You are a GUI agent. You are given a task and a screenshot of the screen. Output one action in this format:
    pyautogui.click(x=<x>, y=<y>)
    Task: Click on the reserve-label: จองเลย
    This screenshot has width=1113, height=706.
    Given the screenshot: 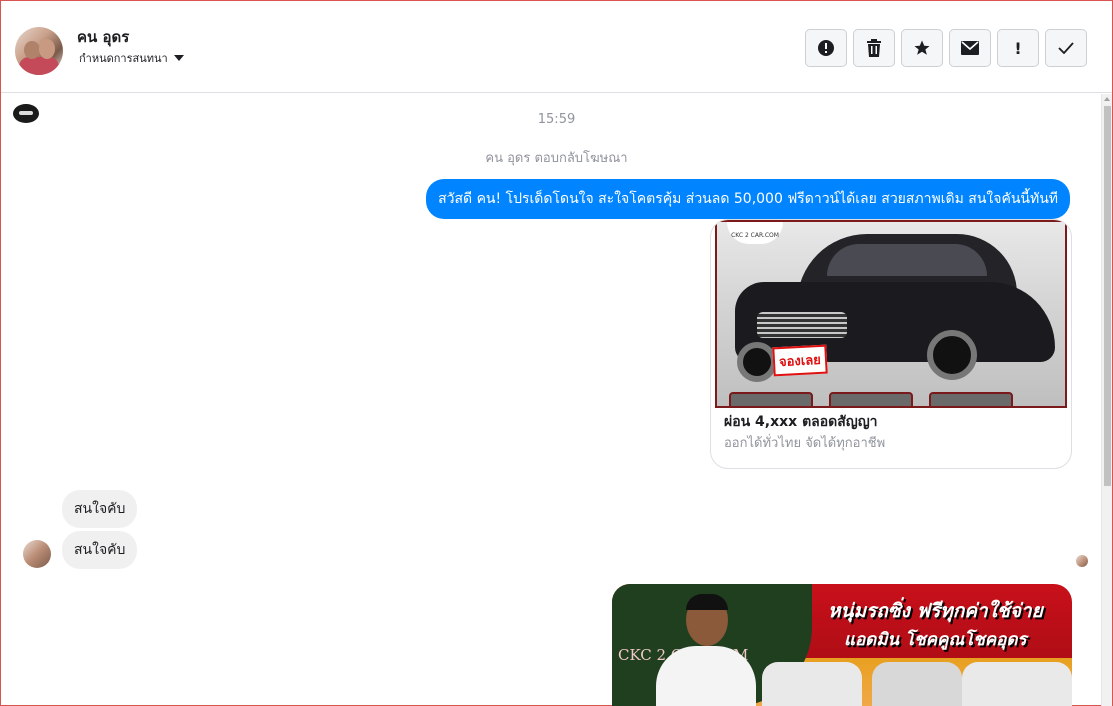 What is the action you would take?
    pyautogui.click(x=800, y=360)
    